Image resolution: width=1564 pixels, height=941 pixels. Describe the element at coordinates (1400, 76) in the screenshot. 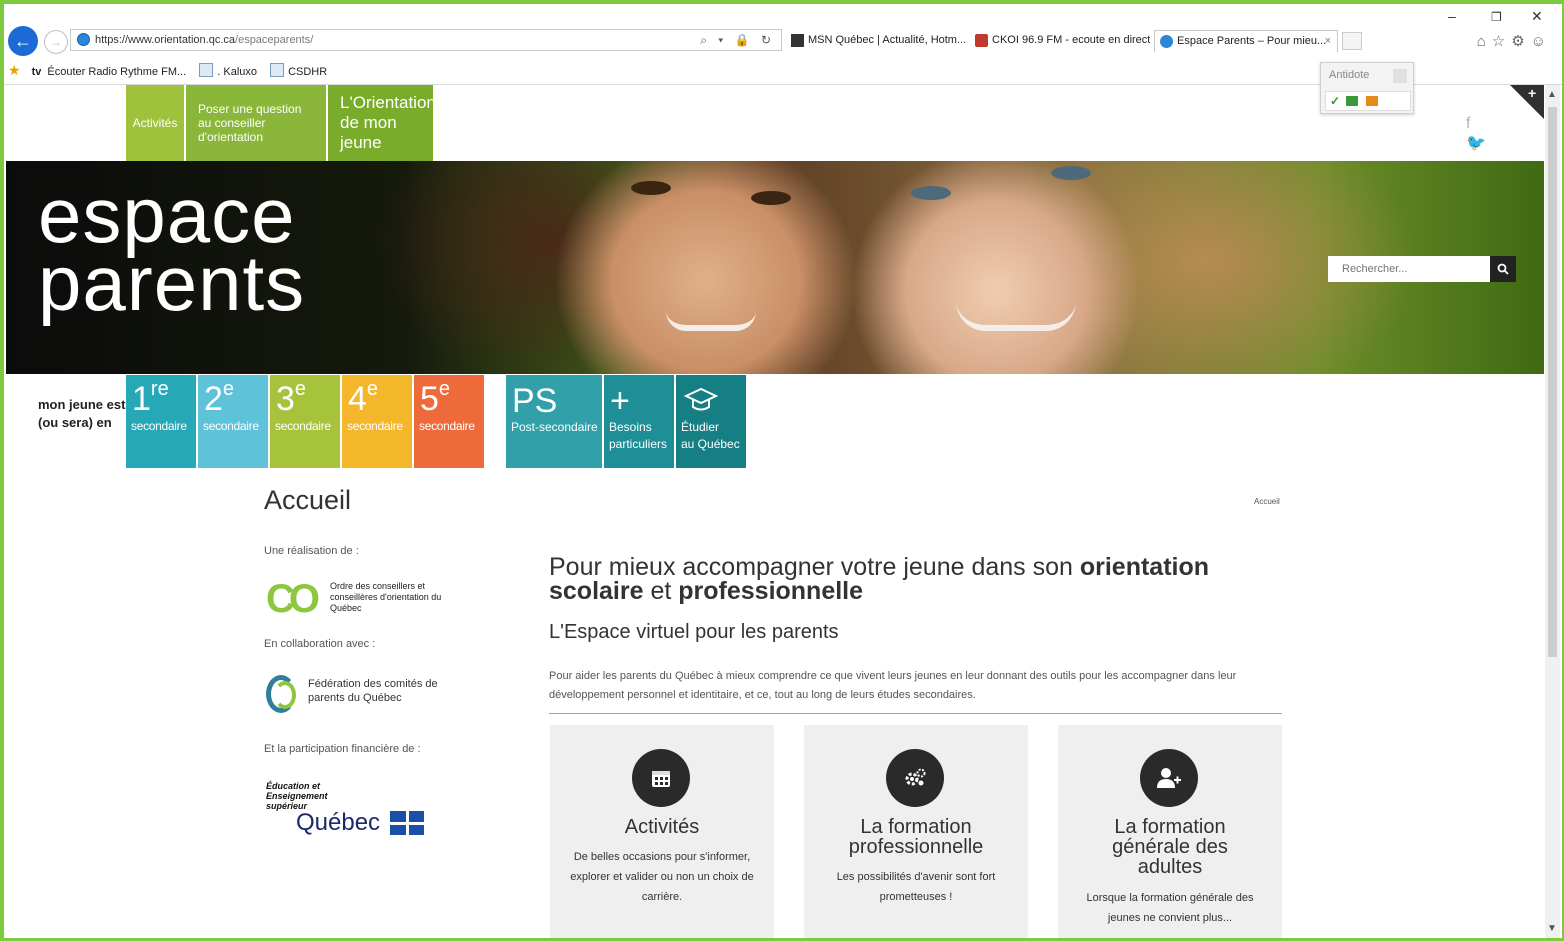

I see `antidote-close` at that location.